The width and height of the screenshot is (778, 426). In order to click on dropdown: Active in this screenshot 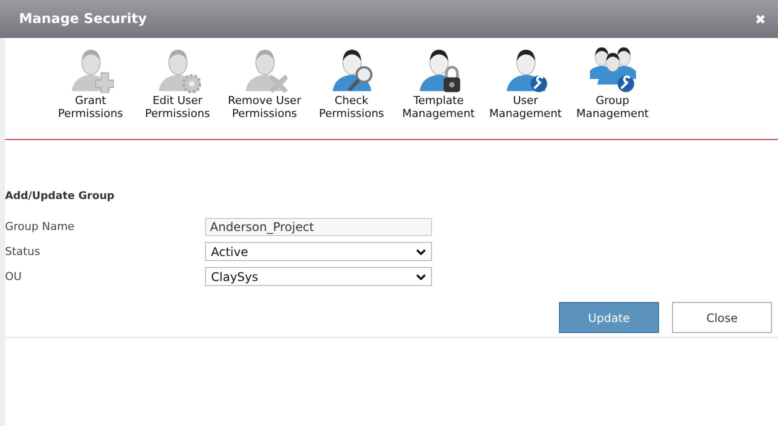, I will do `click(318, 251)`.